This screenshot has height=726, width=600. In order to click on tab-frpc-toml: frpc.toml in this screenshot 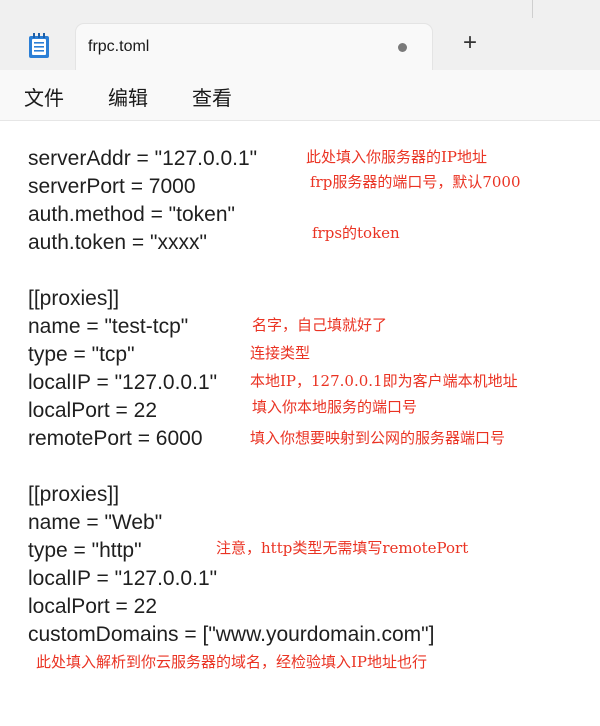, I will do `click(254, 47)`.